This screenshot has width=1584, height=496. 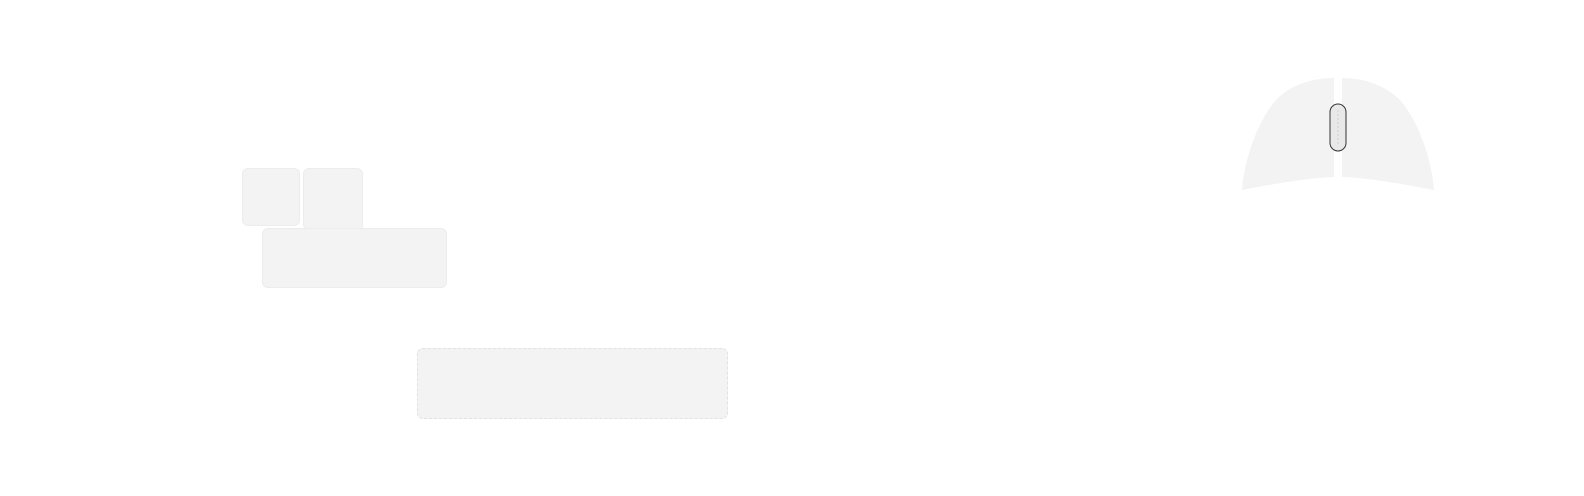 What do you see at coordinates (1288, 134) in the screenshot?
I see `mouse-left-button` at bounding box center [1288, 134].